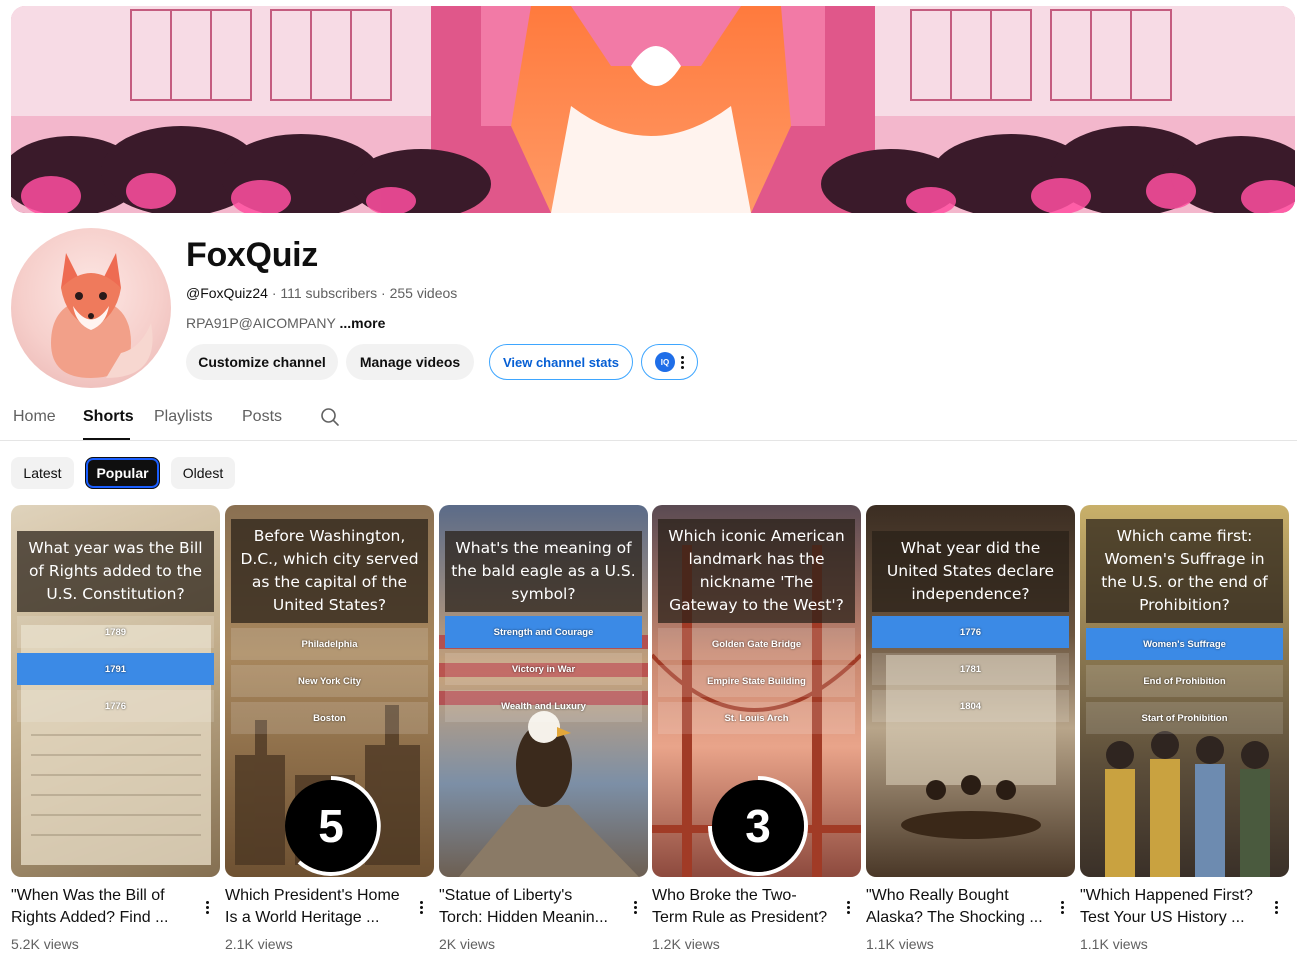 The height and width of the screenshot is (957, 1297). Describe the element at coordinates (45, 944) in the screenshot. I see `view-count: 5.2K views` at that location.